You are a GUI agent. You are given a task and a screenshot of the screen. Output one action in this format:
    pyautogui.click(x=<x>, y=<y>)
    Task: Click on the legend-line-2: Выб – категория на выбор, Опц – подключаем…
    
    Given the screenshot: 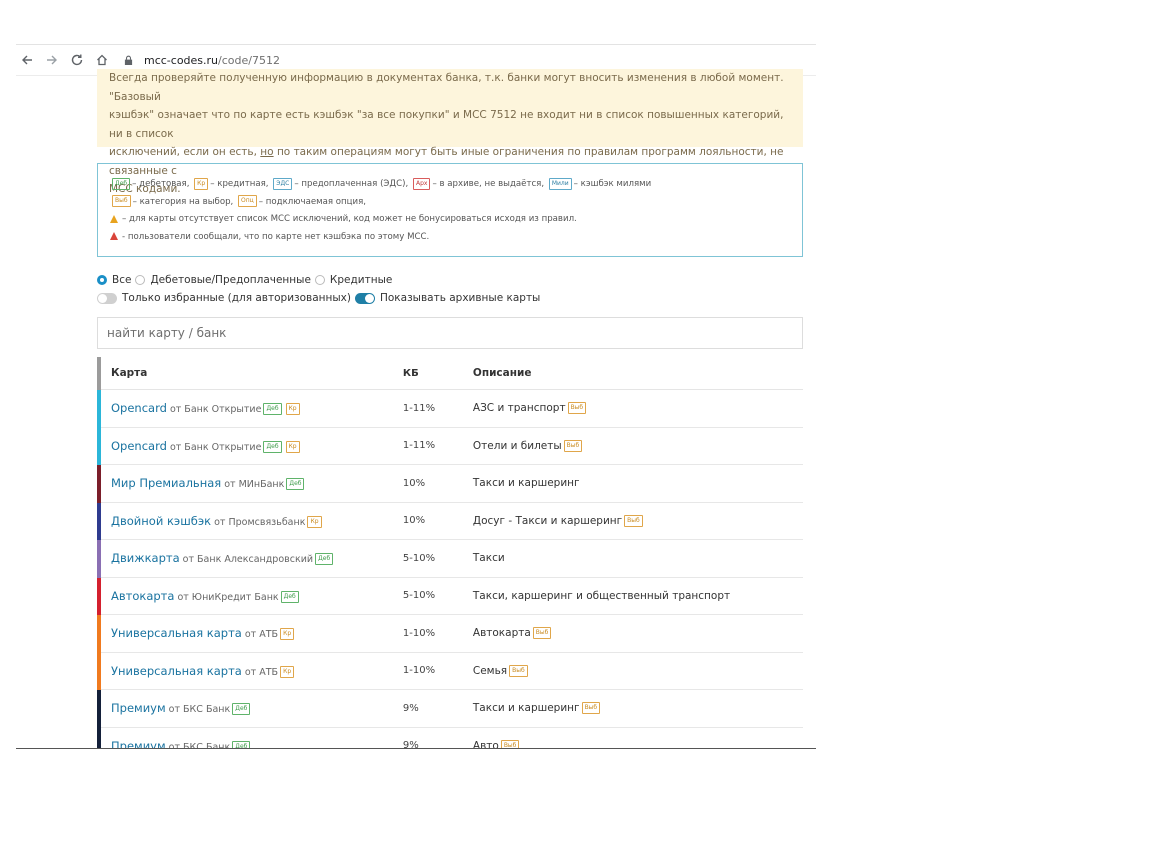 What is the action you would take?
    pyautogui.click(x=450, y=203)
    